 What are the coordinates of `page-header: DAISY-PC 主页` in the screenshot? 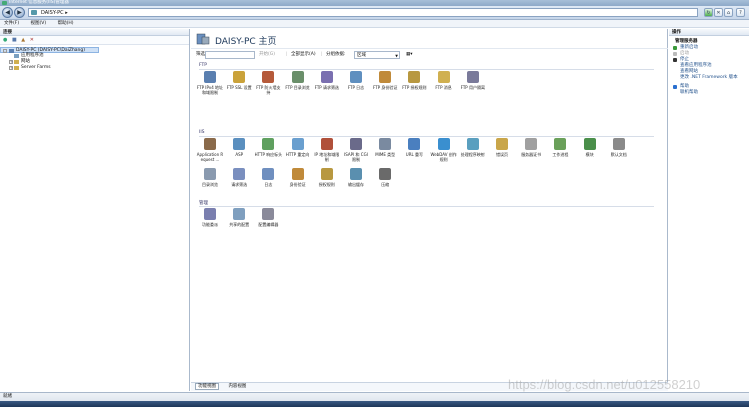 It's located at (429, 39).